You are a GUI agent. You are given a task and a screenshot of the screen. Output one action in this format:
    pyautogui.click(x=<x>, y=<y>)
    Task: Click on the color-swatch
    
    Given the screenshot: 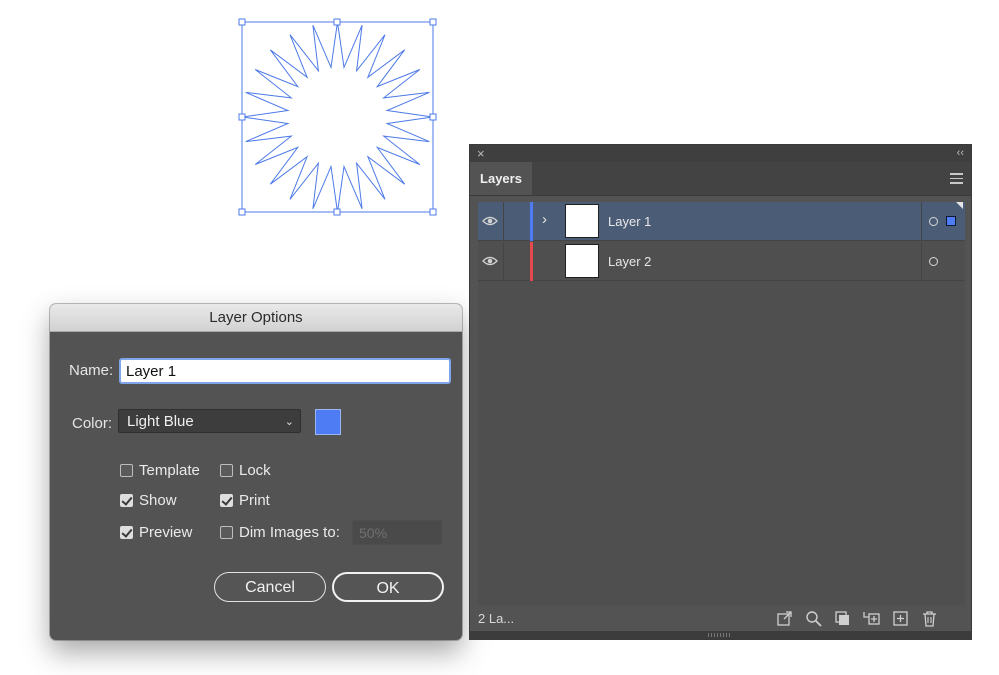 What is the action you would take?
    pyautogui.click(x=328, y=422)
    